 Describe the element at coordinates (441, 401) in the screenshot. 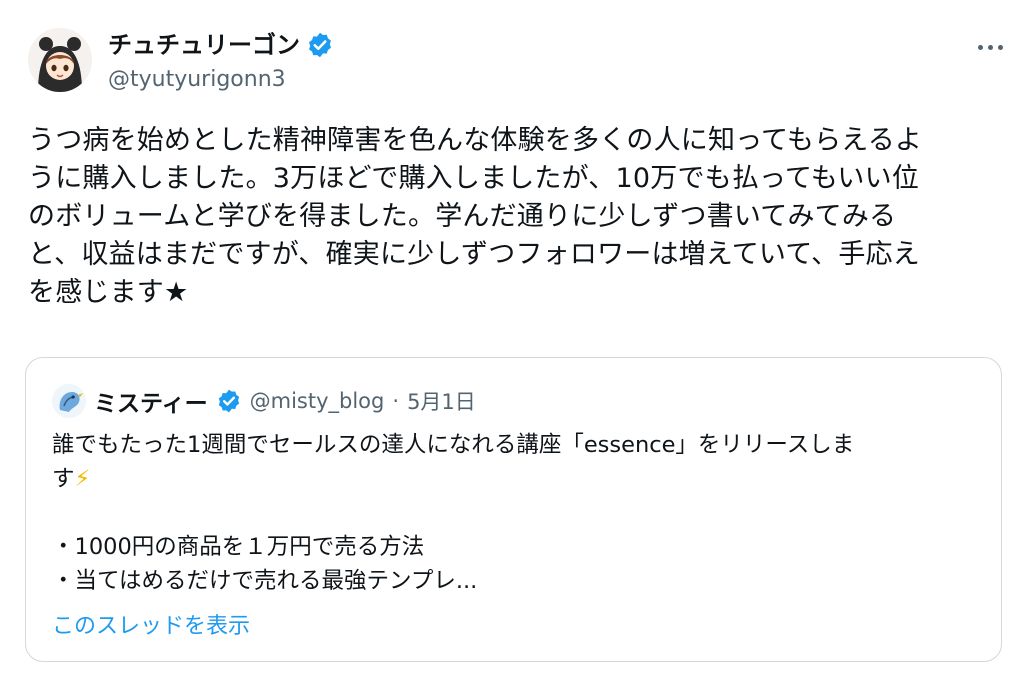

I see `quoted-date: 5月1日` at that location.